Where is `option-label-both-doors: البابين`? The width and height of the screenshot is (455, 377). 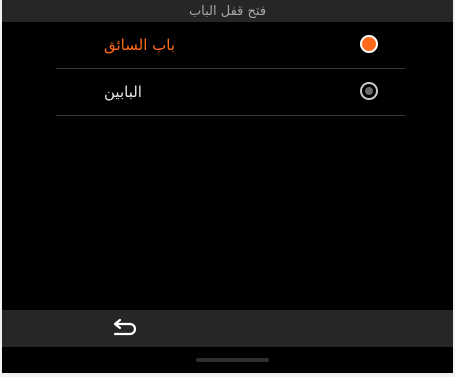 option-label-both-doors: البابين is located at coordinates (123, 92).